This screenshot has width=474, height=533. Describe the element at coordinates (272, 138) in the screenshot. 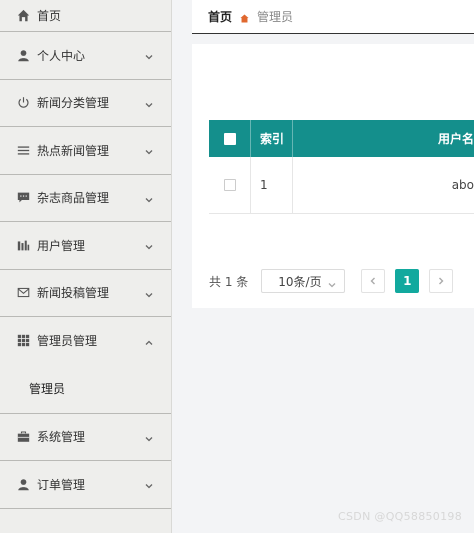

I see `header-index: 索引` at that location.